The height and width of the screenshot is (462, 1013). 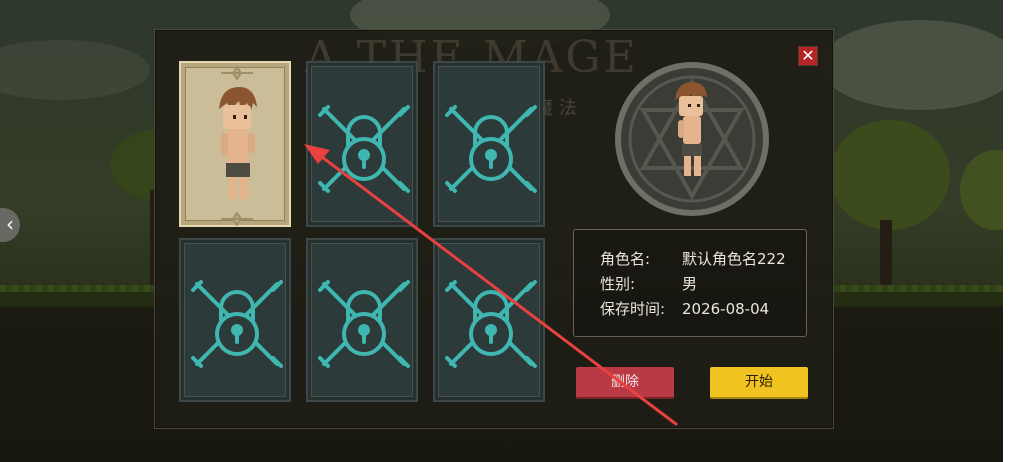 What do you see at coordinates (625, 259) in the screenshot?
I see `name-label: 角色名:` at bounding box center [625, 259].